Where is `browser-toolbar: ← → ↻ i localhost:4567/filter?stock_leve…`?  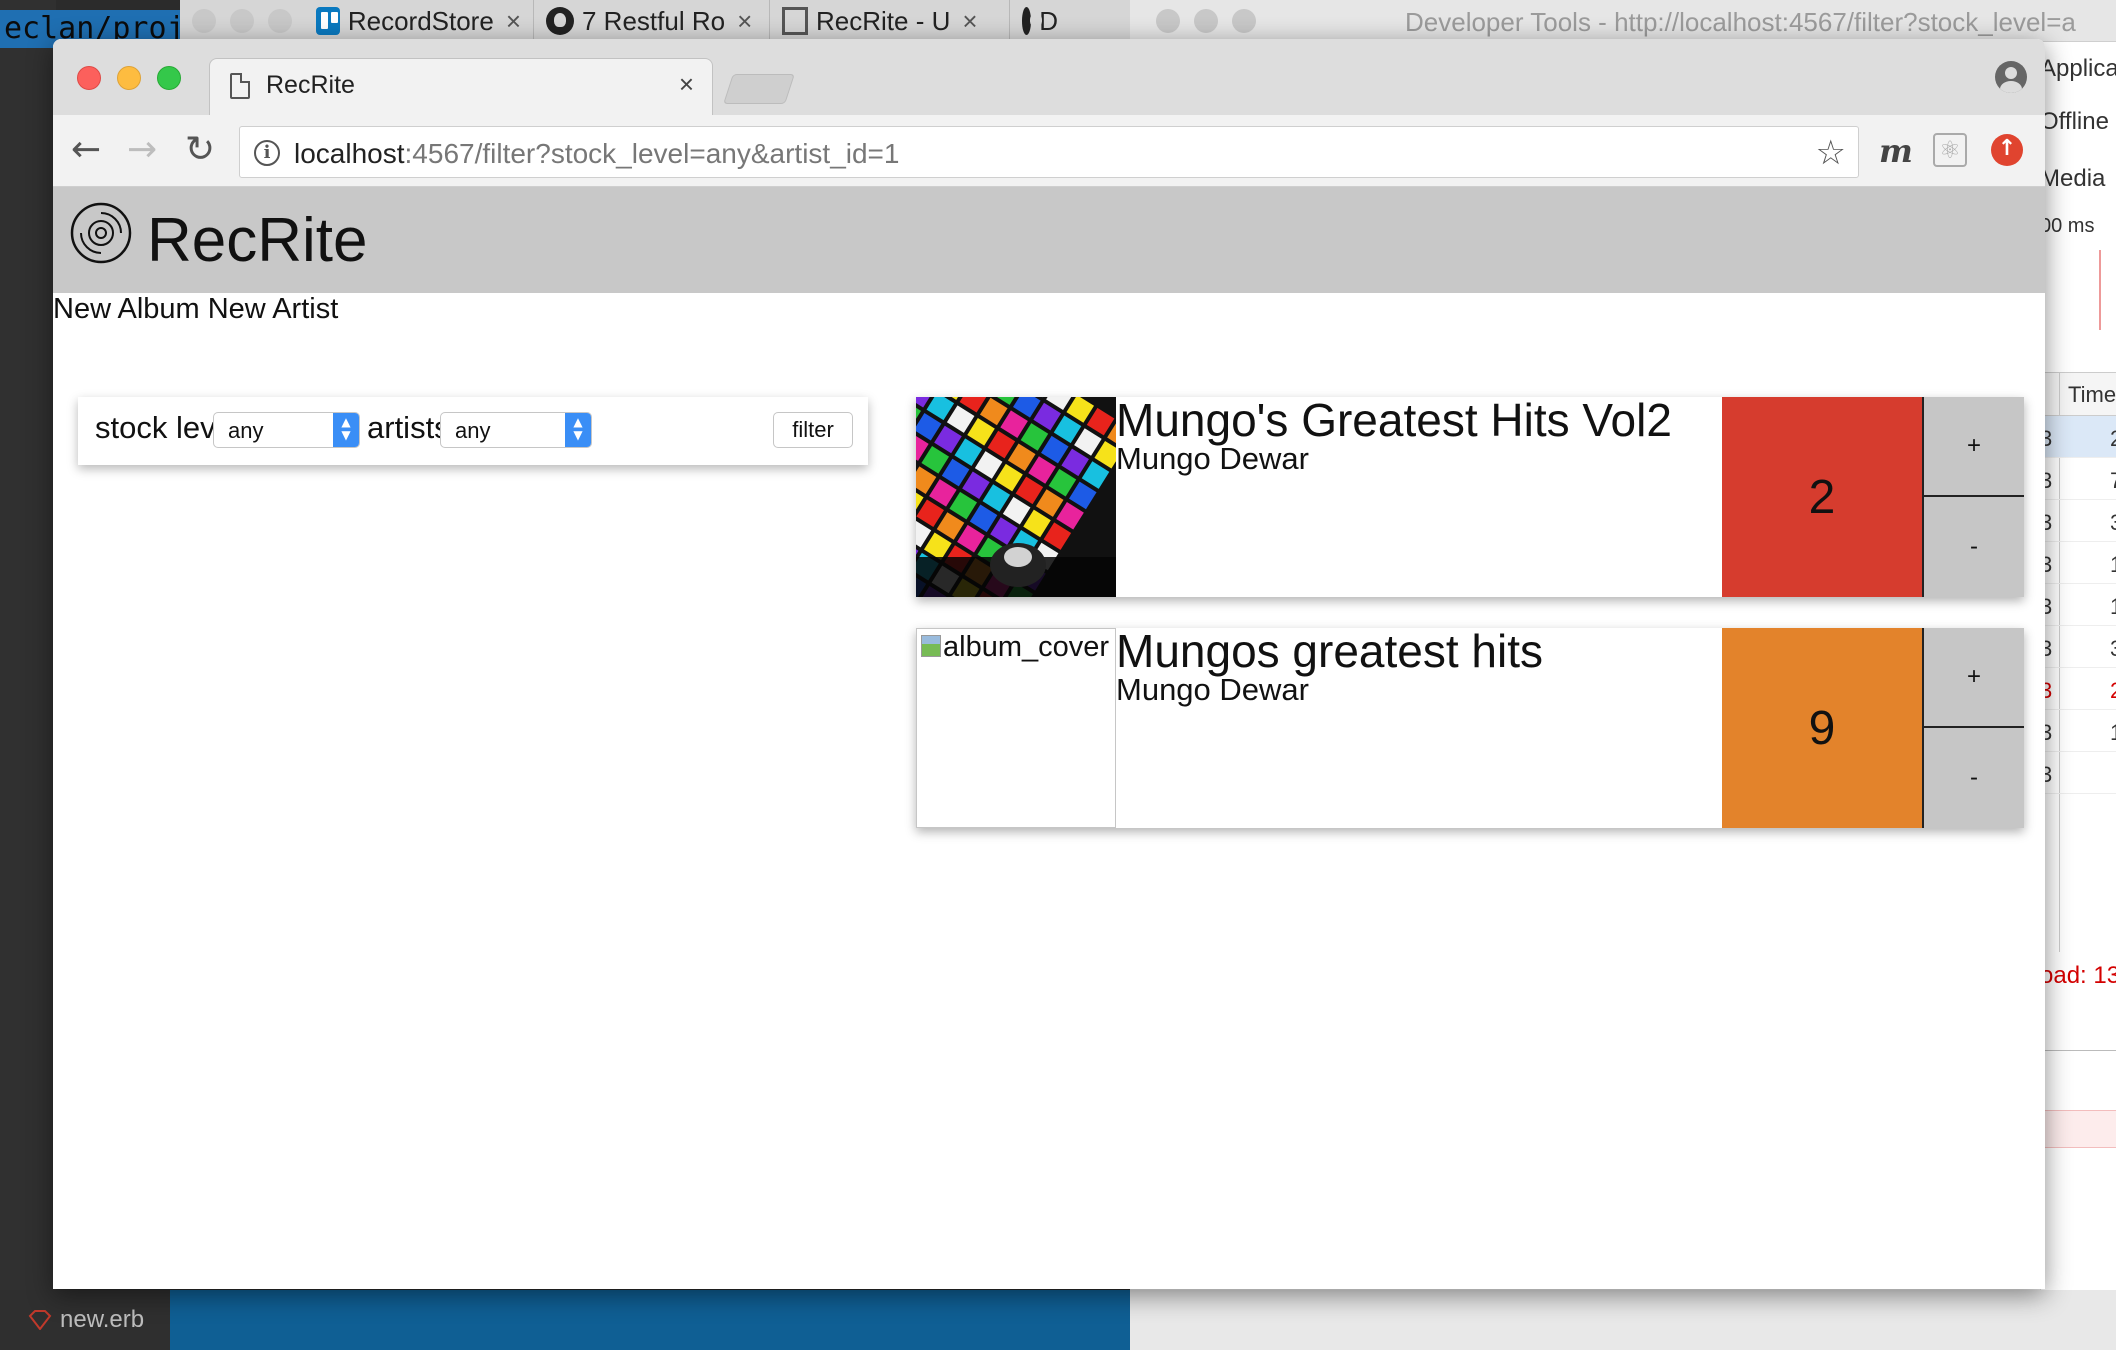
browser-toolbar: ← → ↻ i localhost:4567/filter?stock_leve… is located at coordinates (1049, 151).